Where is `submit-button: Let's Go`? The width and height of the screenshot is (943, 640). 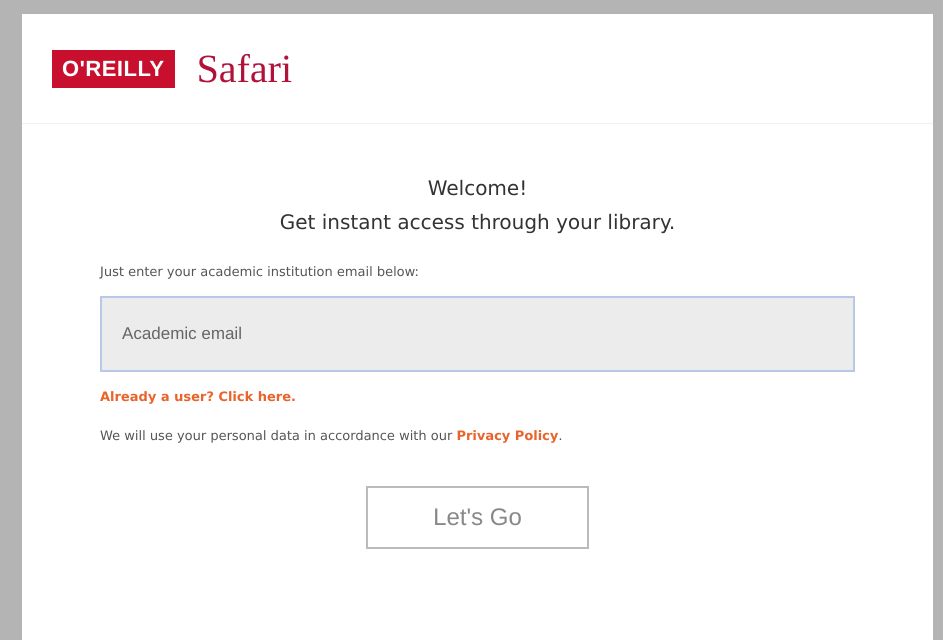 submit-button: Let's Go is located at coordinates (477, 517).